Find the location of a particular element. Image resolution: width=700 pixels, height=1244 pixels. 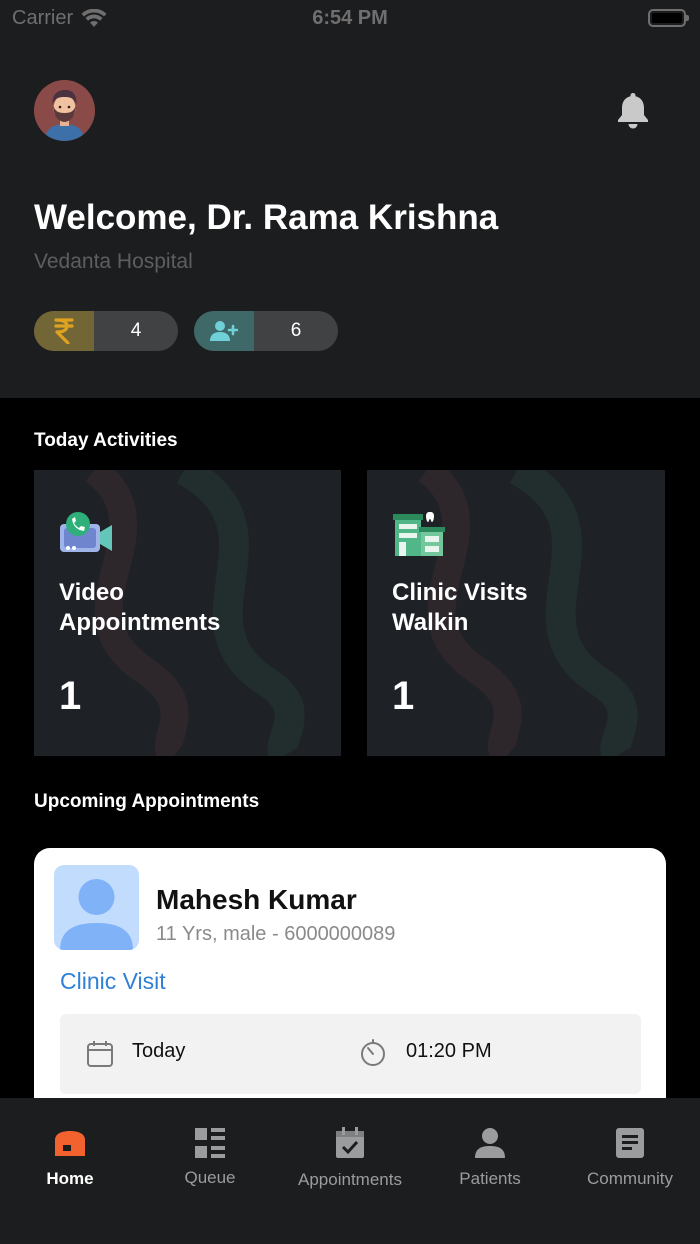

welcome-title: Welcome, Dr. Rama Krishna is located at coordinates (266, 217).